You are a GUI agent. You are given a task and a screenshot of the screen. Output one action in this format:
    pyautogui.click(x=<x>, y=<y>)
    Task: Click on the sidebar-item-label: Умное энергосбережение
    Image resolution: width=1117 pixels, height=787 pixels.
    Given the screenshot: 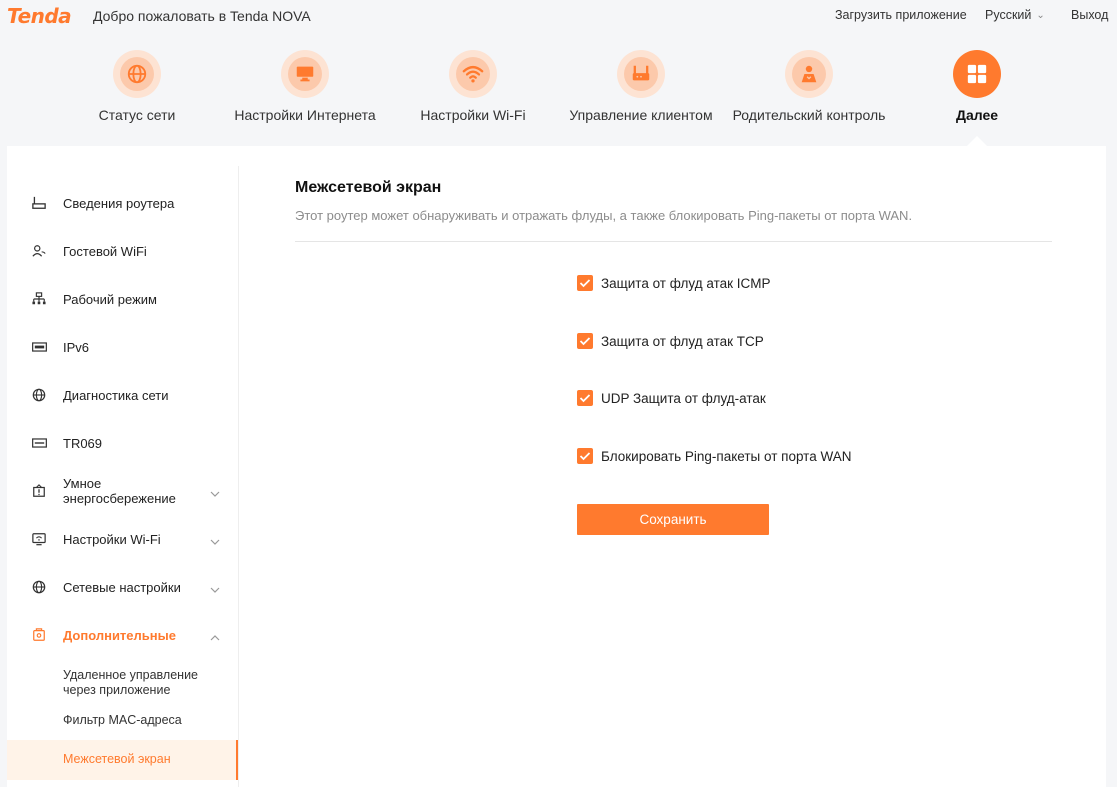 What is the action you would take?
    pyautogui.click(x=119, y=491)
    